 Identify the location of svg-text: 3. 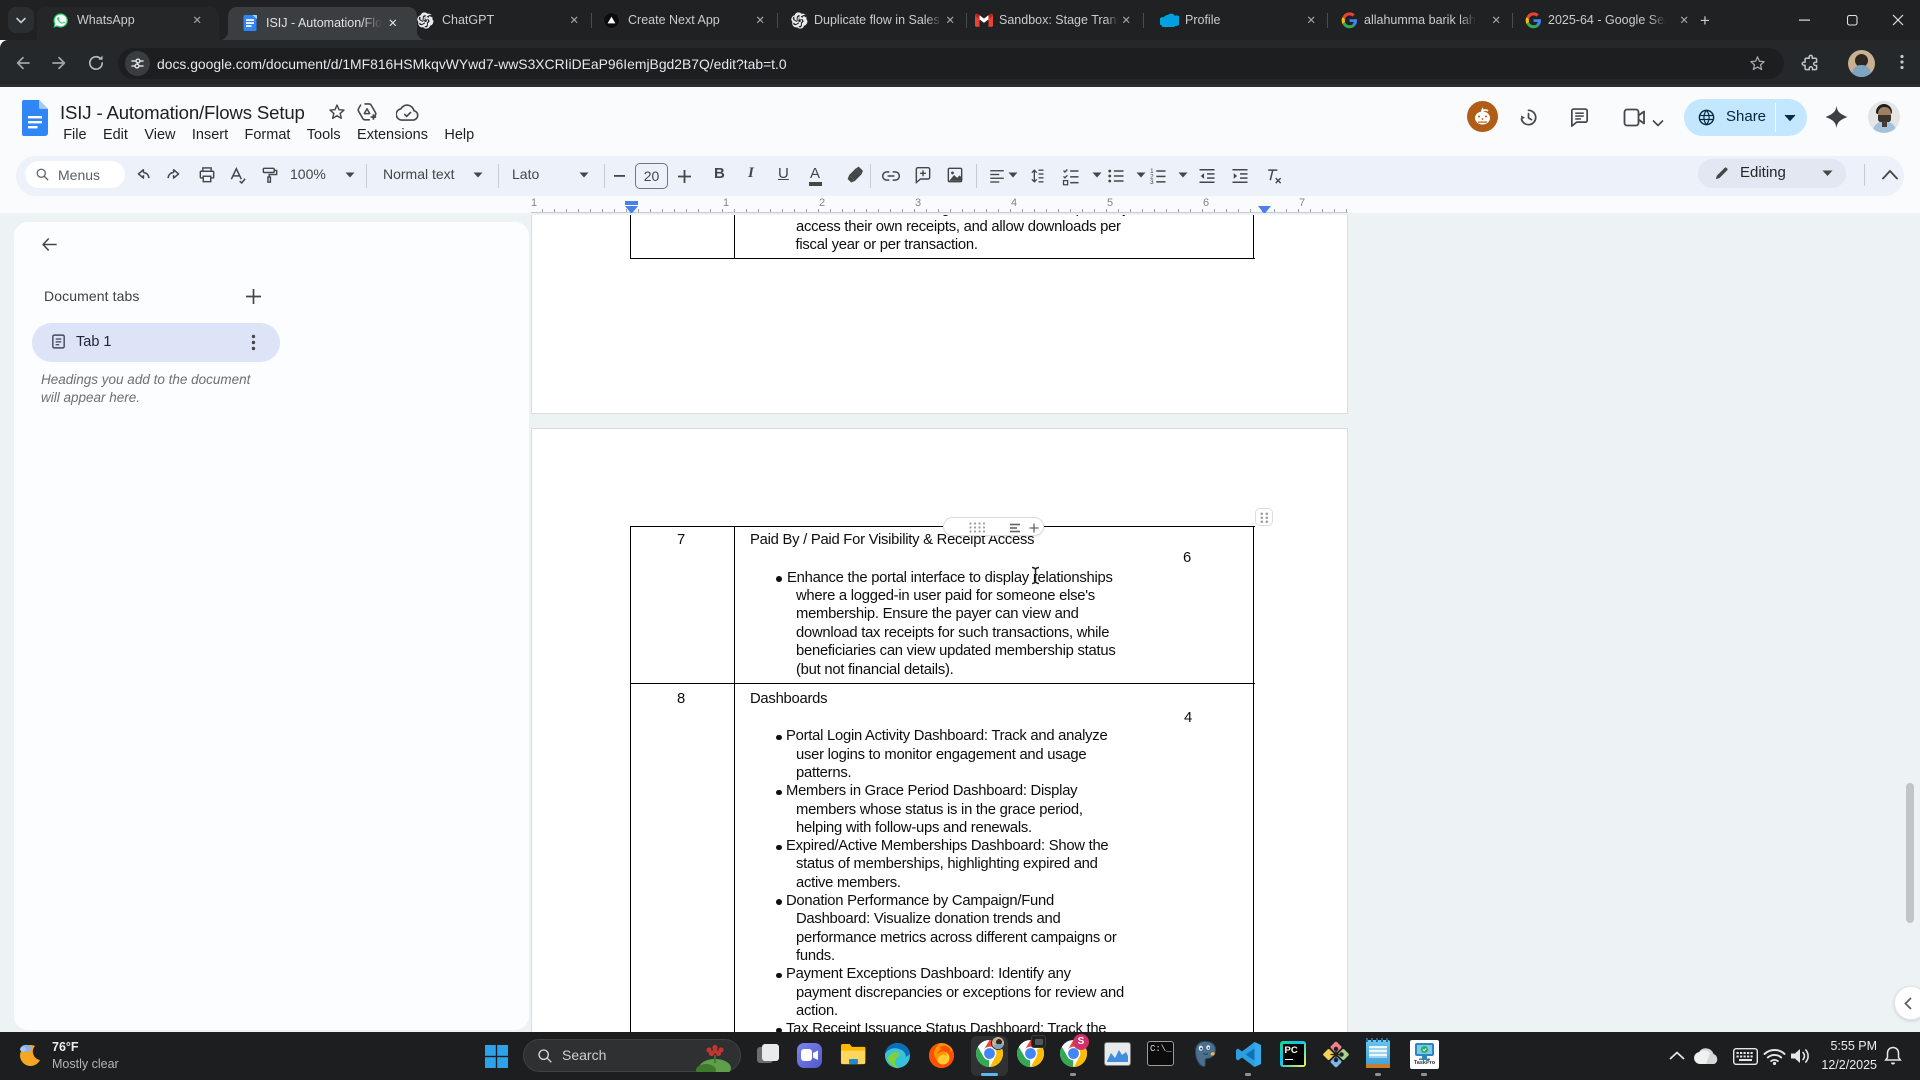
(1152, 182).